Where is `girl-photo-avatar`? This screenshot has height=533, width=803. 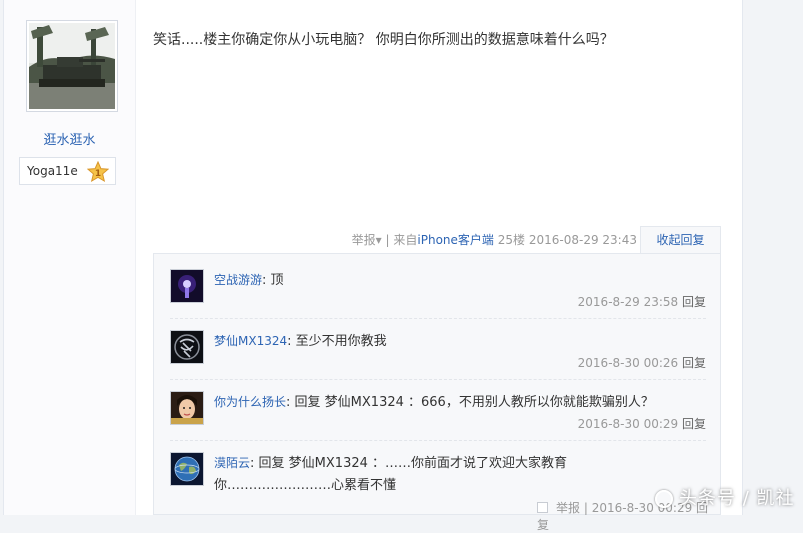
girl-photo-avatar is located at coordinates (187, 408).